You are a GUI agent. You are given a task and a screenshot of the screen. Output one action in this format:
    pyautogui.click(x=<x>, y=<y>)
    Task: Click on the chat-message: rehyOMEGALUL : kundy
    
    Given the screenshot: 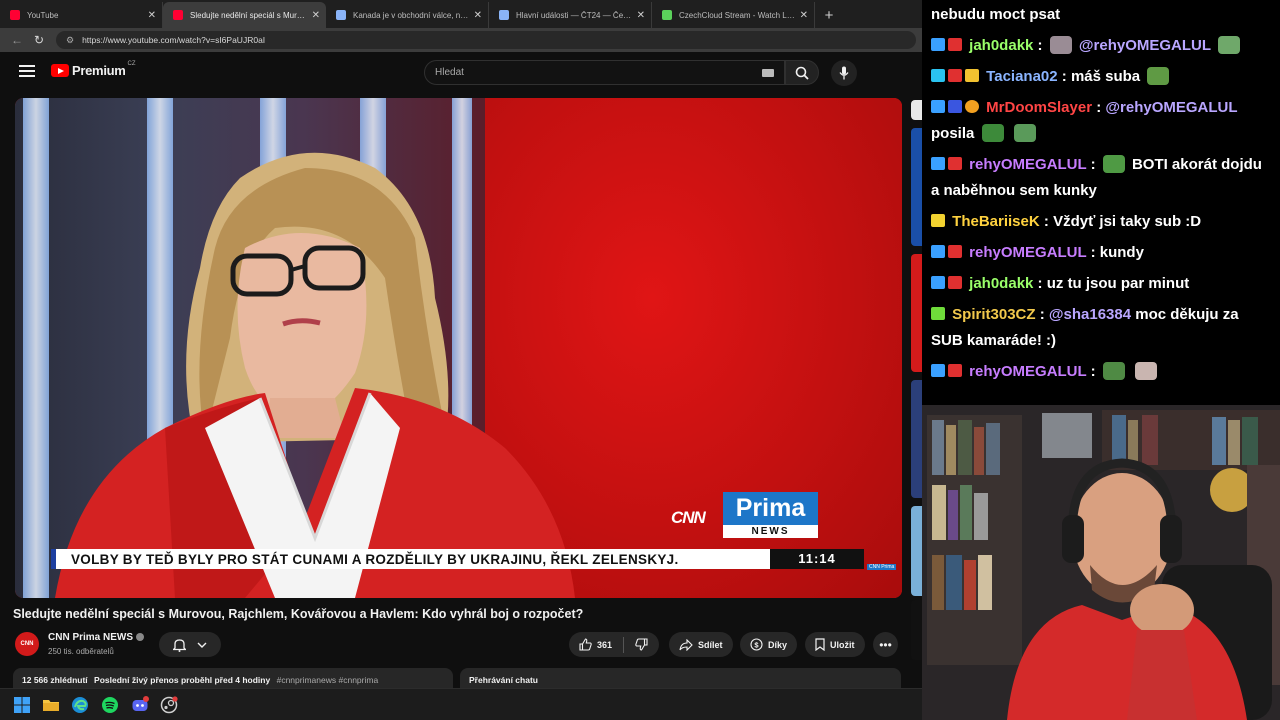 What is the action you would take?
    pyautogui.click(x=1101, y=253)
    